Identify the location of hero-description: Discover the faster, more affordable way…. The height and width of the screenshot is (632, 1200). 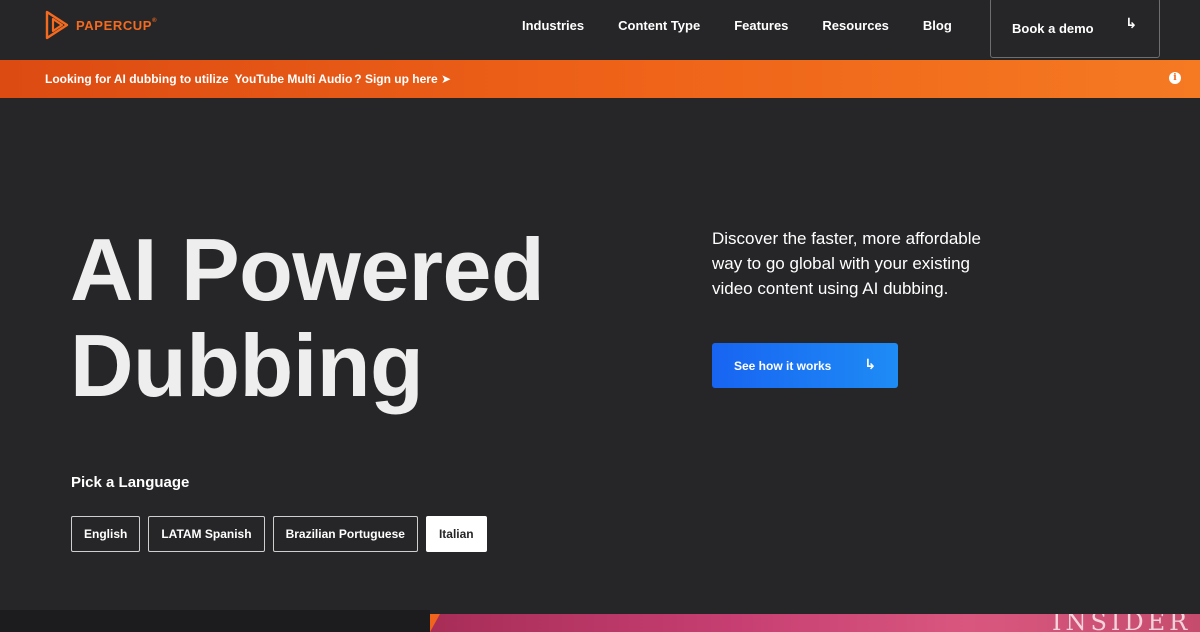
(846, 263).